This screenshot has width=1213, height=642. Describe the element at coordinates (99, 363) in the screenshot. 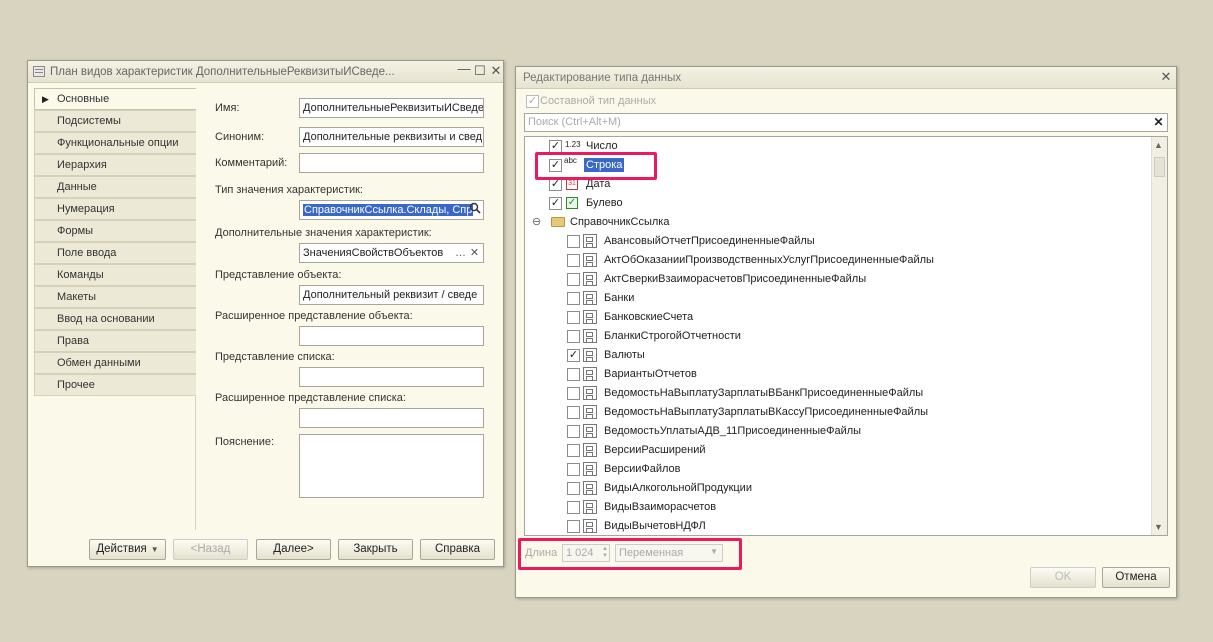

I see `tab-label: Обмен данными` at that location.